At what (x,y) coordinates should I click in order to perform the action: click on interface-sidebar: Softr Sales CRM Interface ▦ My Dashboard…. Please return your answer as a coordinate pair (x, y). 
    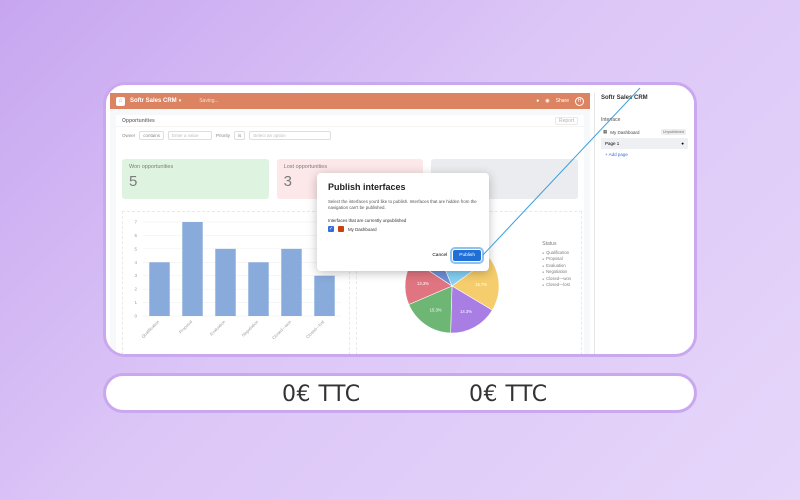
    Looking at the image, I should click on (644, 223).